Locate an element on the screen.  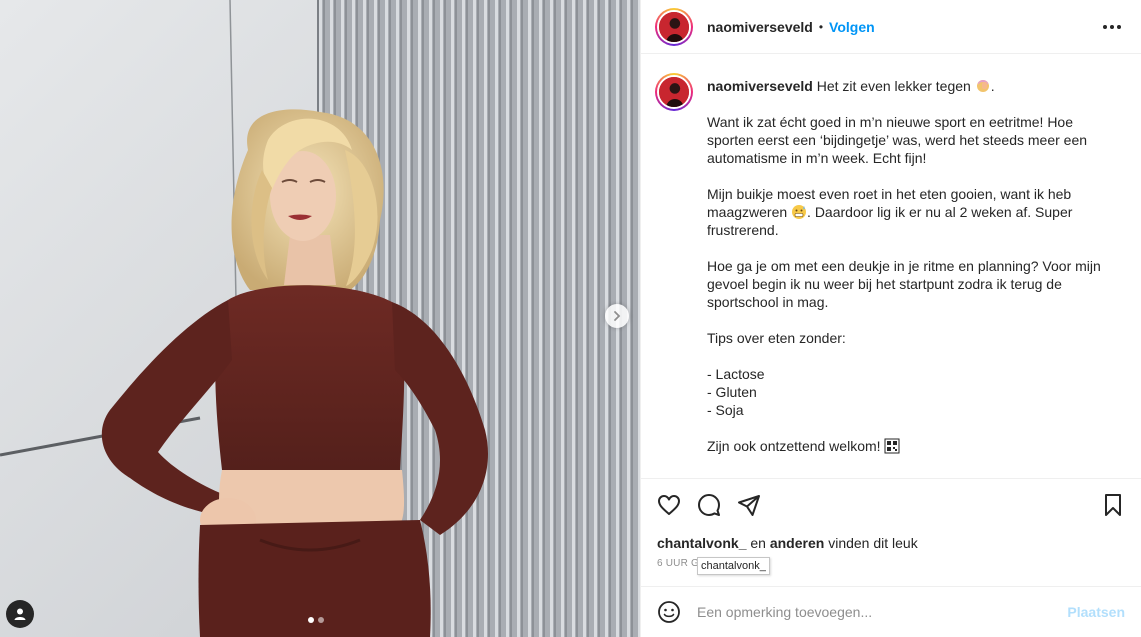
follow-button: Volgen is located at coordinates (852, 27).